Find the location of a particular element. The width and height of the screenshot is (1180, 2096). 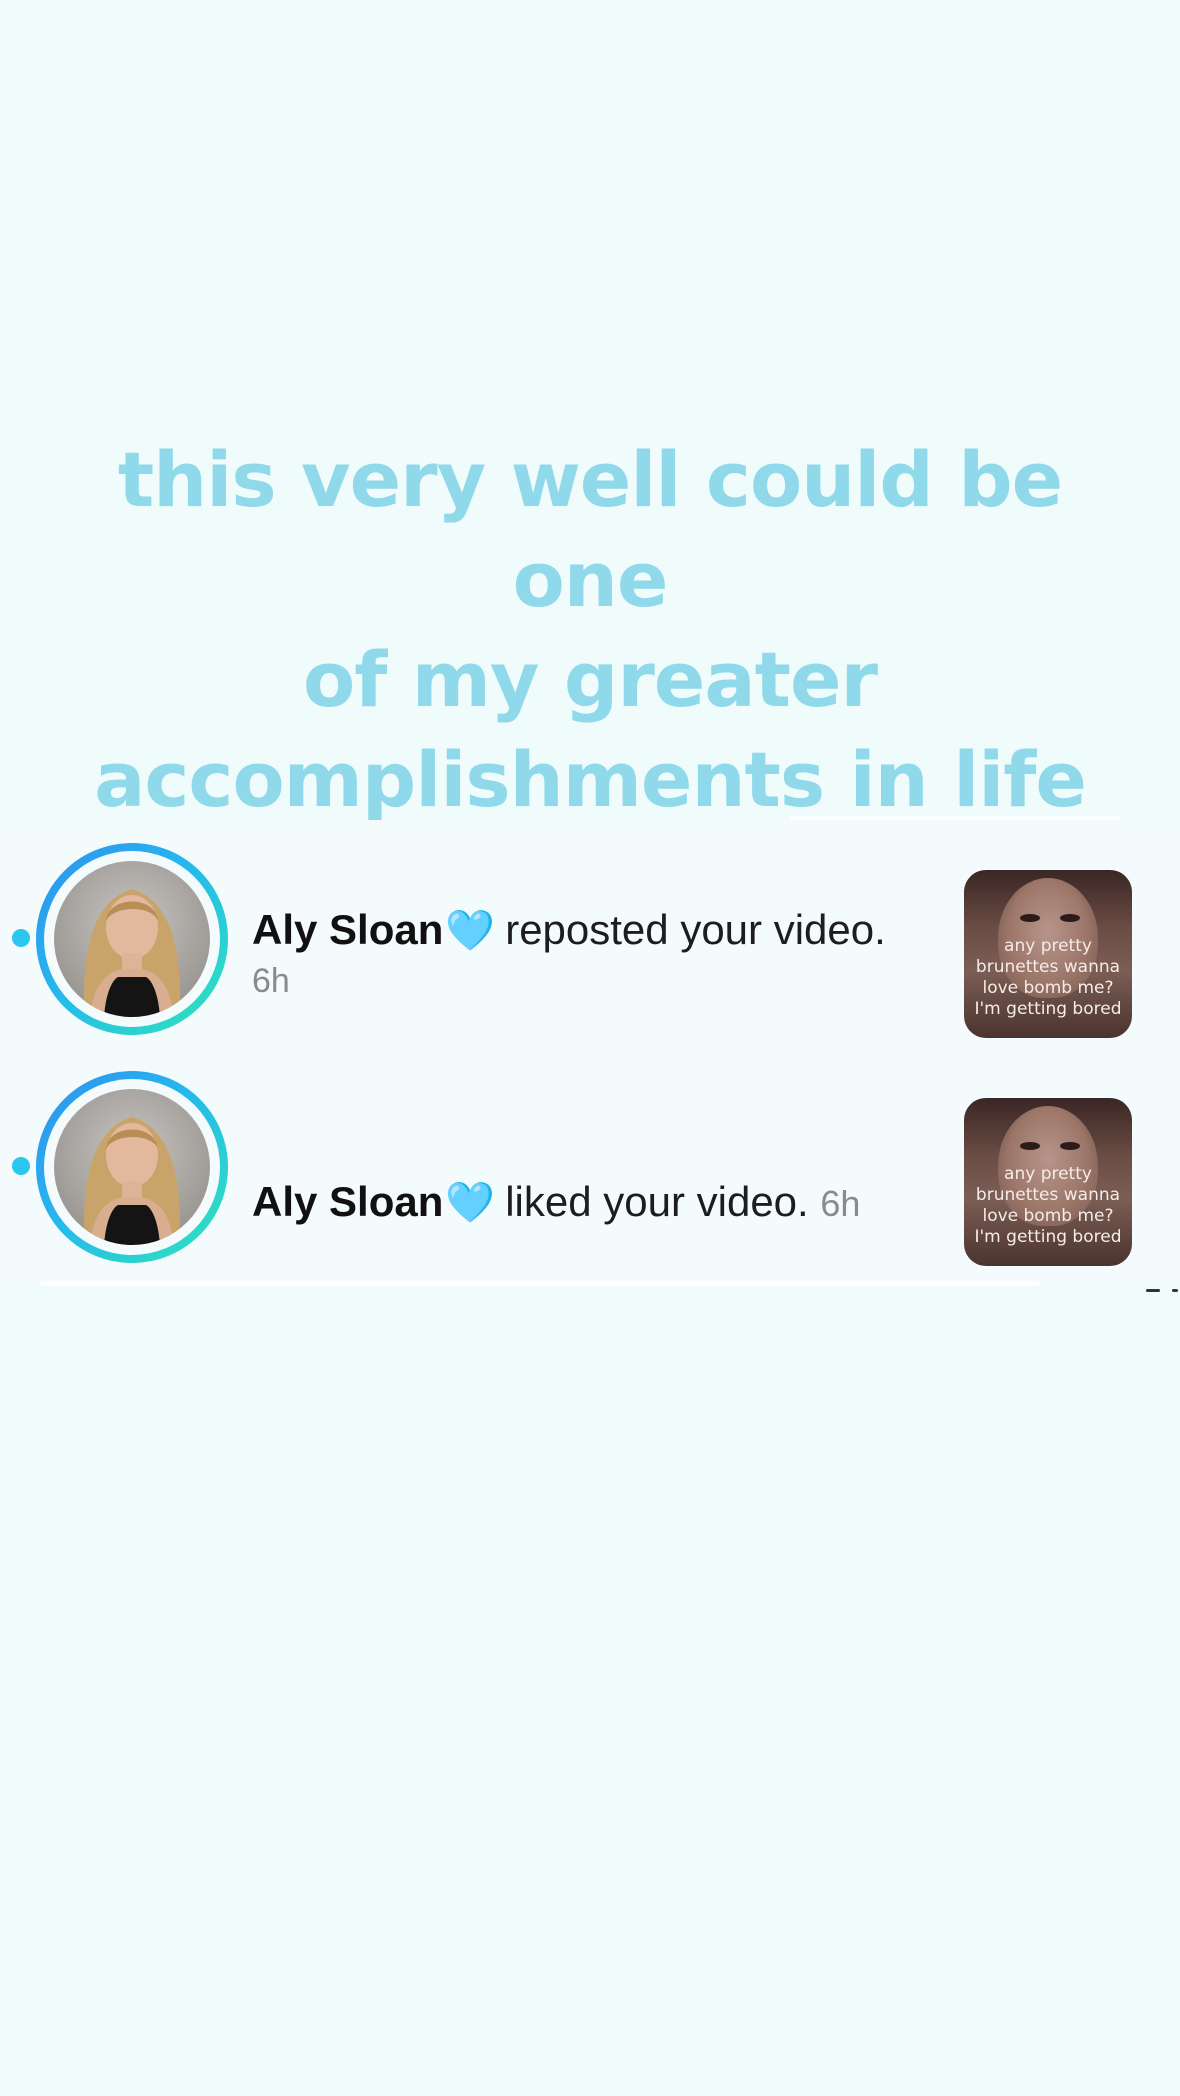

notification-action: liked your video. is located at coordinates (657, 1201).